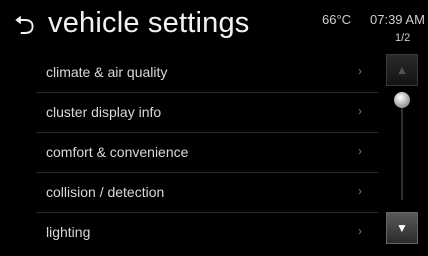 This screenshot has width=428, height=256. I want to click on menu-item-collision-detection: collision / detection ›, so click(207, 193).